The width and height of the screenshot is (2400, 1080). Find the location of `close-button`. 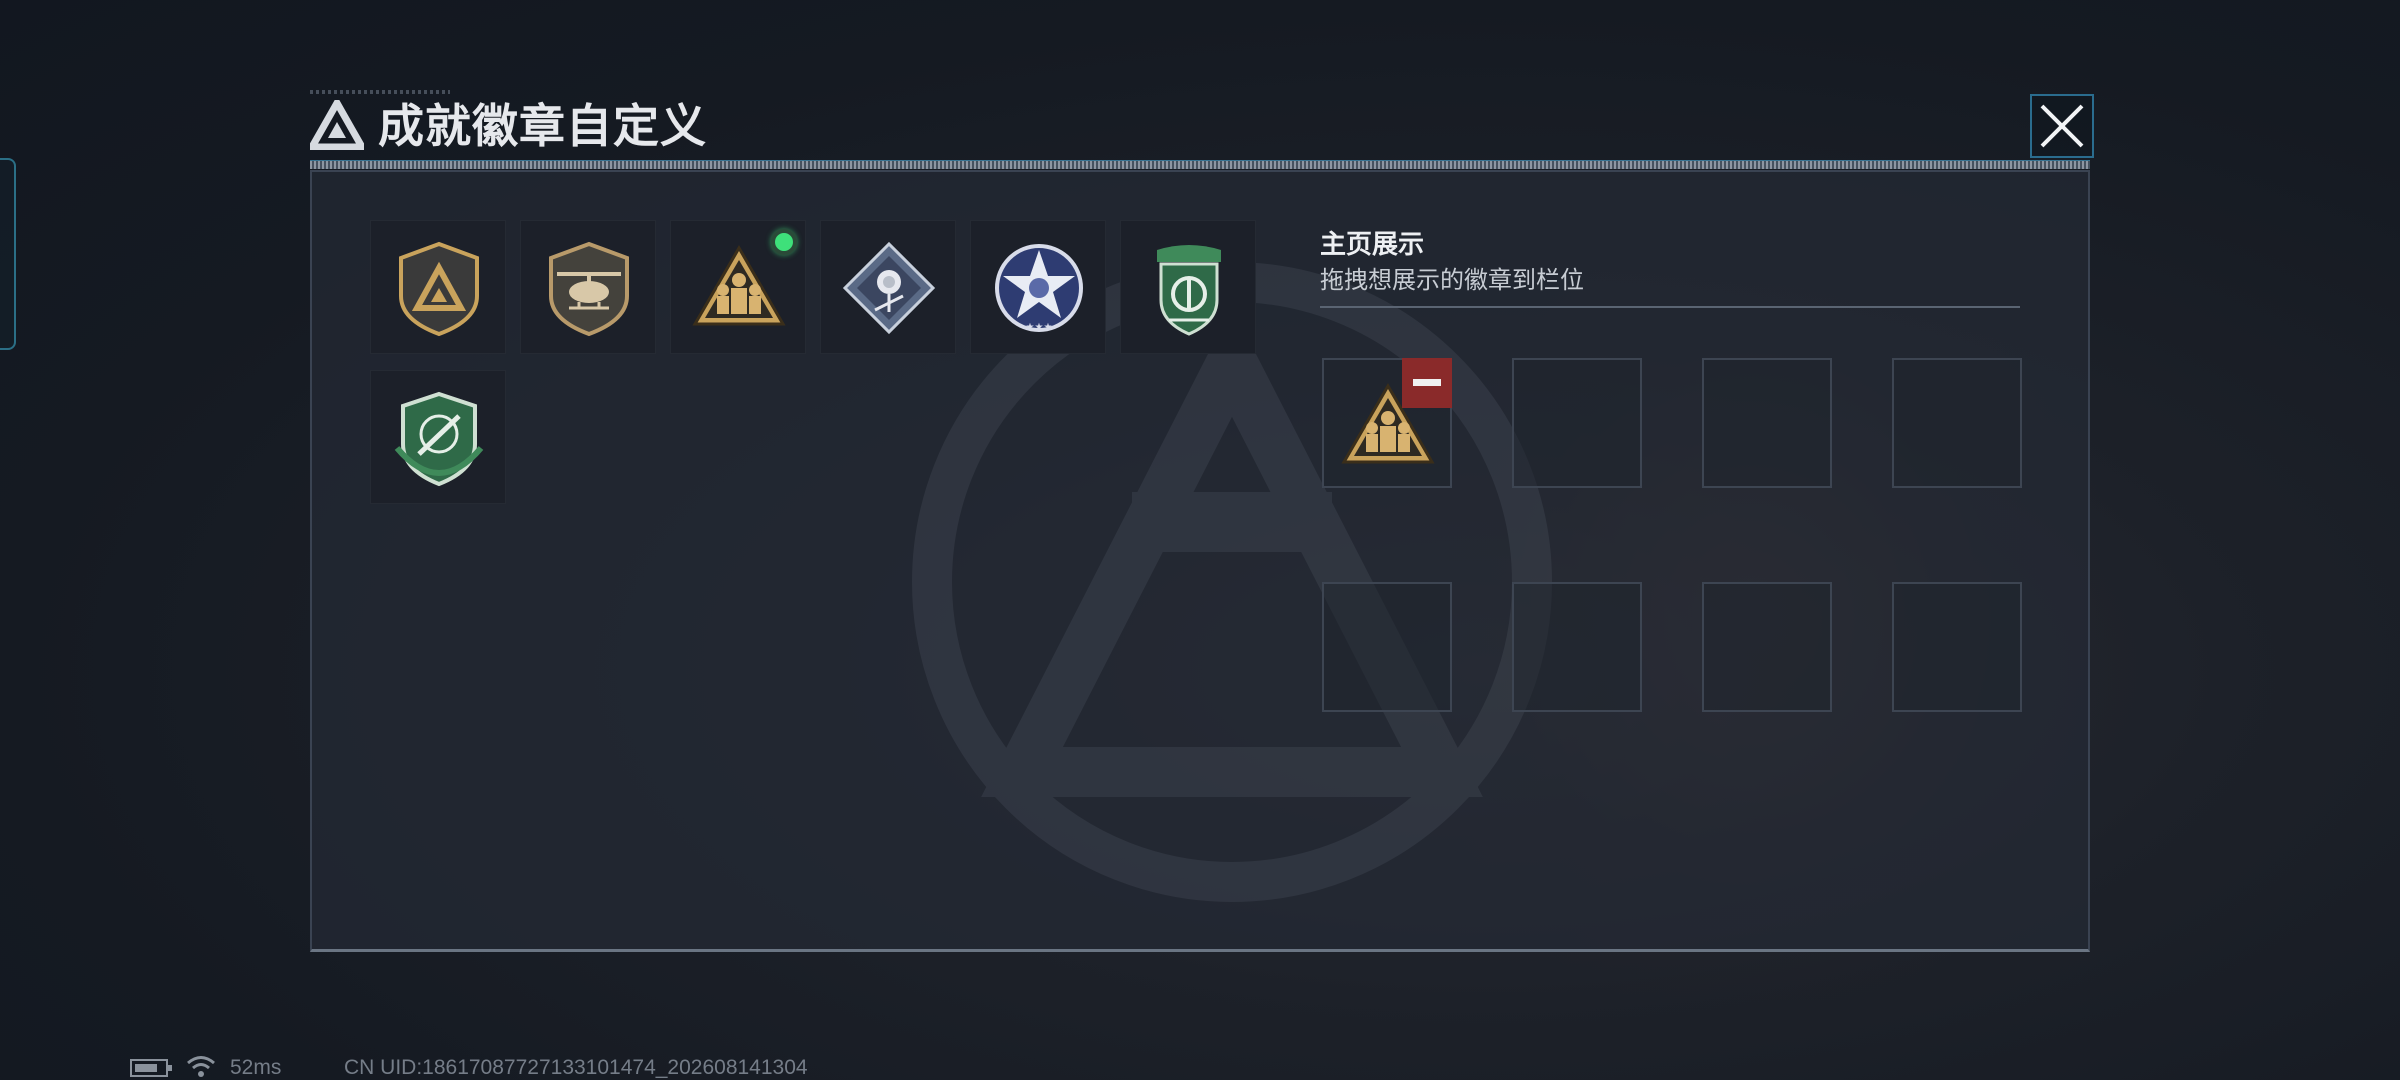

close-button is located at coordinates (2062, 126).